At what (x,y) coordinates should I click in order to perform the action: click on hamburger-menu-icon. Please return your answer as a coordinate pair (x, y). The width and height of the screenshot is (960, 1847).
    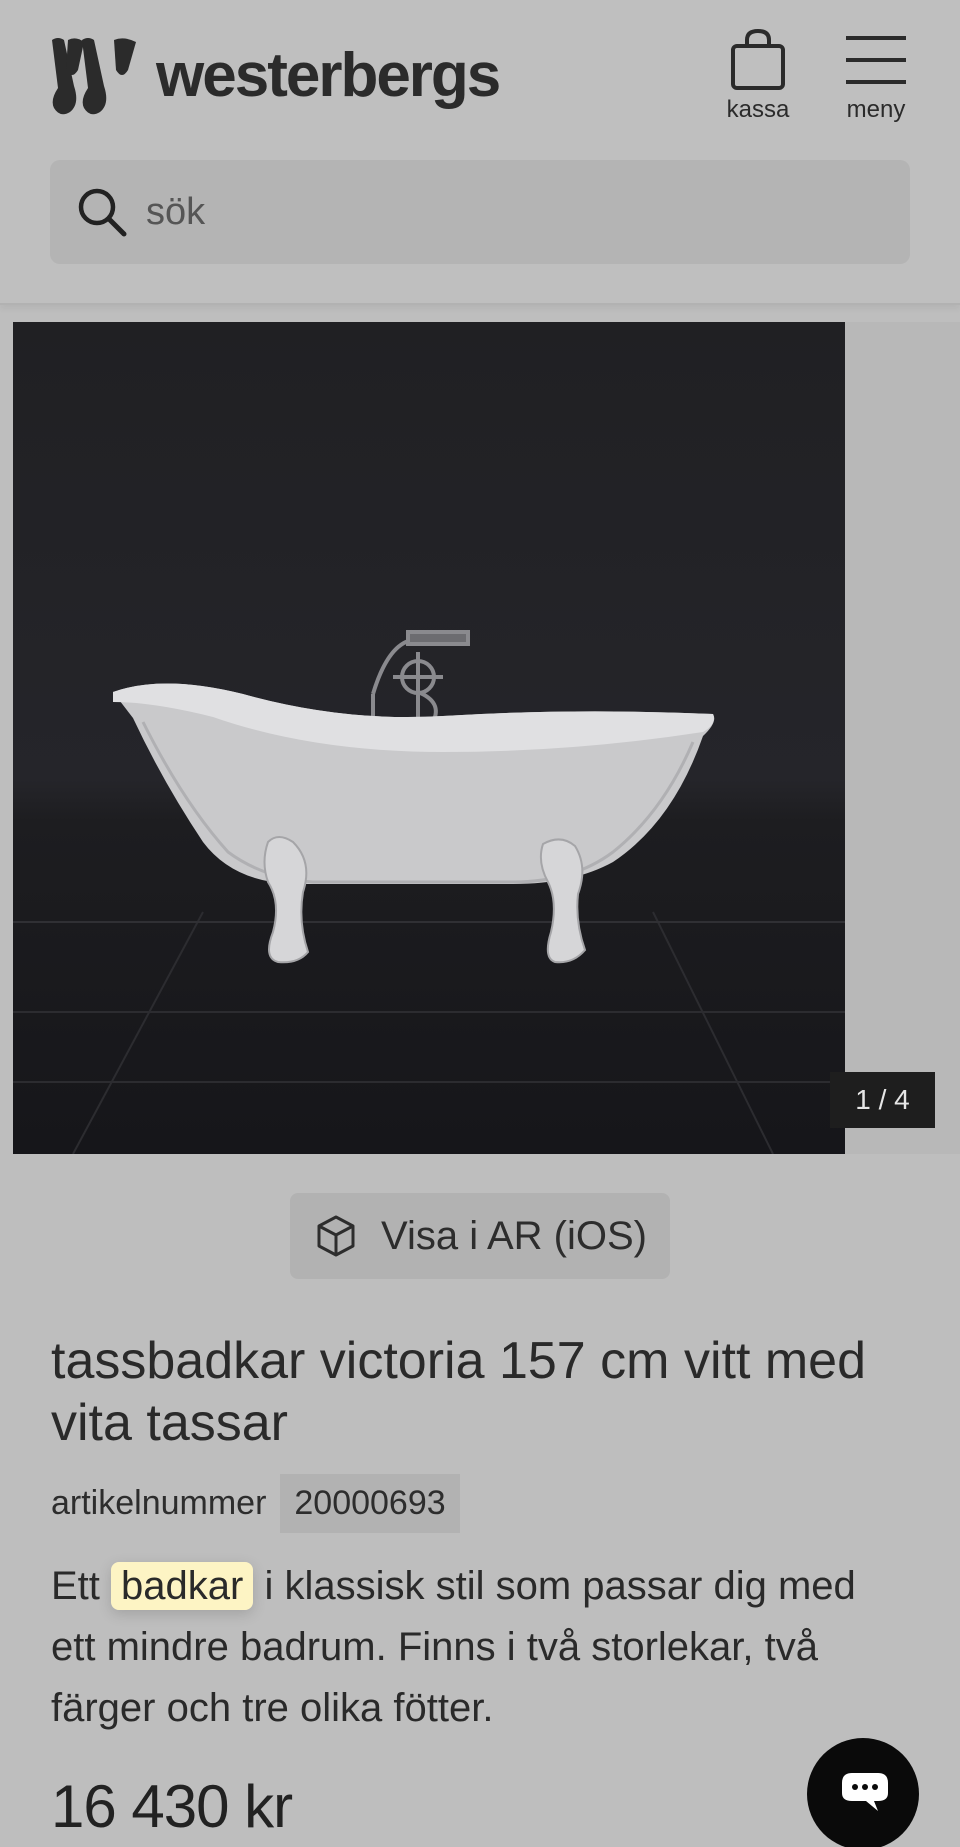
    Looking at the image, I should click on (876, 60).